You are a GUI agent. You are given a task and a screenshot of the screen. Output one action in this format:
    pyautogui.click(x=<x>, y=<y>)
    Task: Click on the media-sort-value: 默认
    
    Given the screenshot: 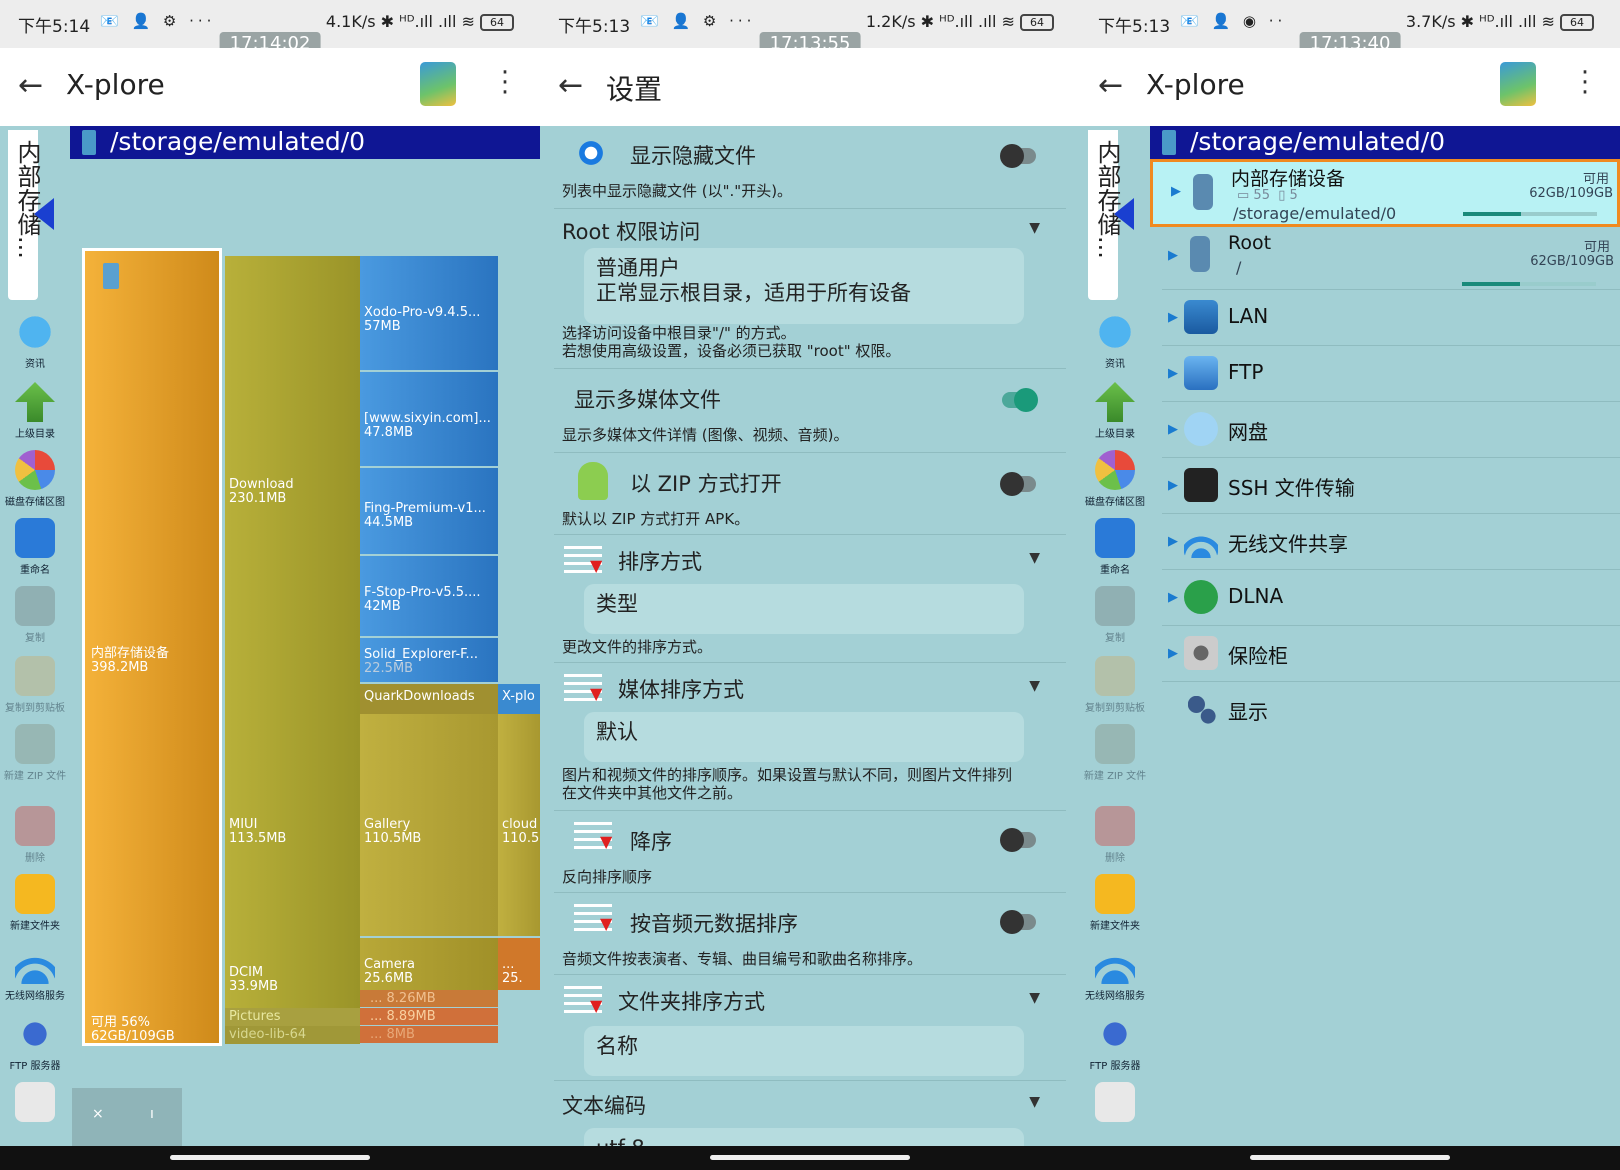 What is the action you would take?
    pyautogui.click(x=804, y=737)
    